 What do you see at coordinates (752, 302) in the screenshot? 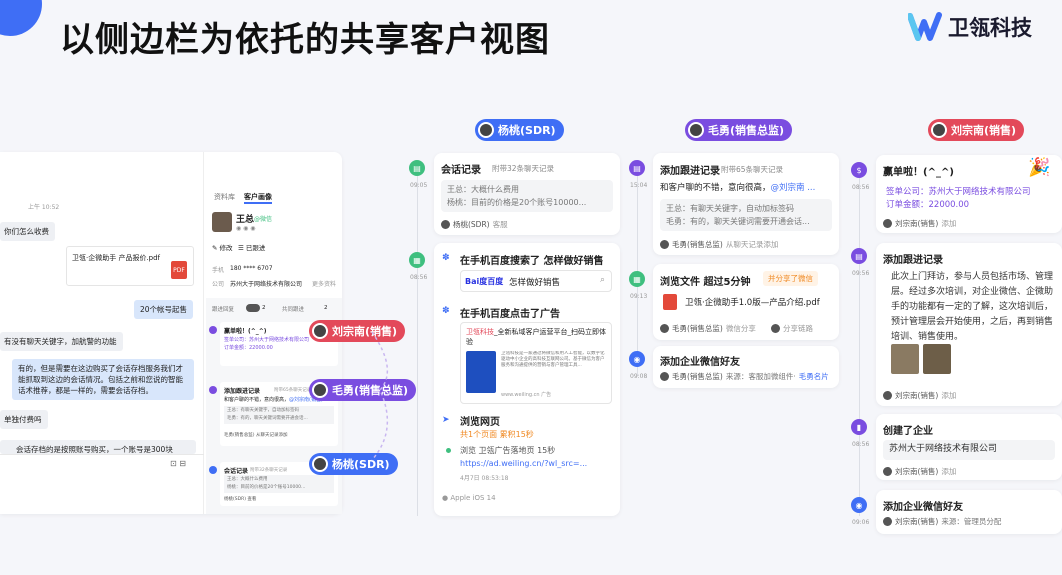
I see `mgr-file-name: 卫瓴·企微助手1.0版—产品介绍.pdf` at bounding box center [752, 302].